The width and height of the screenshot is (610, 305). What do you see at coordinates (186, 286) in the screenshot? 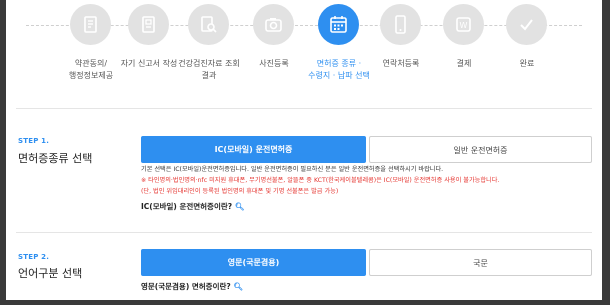
I see `info-link-text: 영문(국문겸용) 면허증이란?` at bounding box center [186, 286].